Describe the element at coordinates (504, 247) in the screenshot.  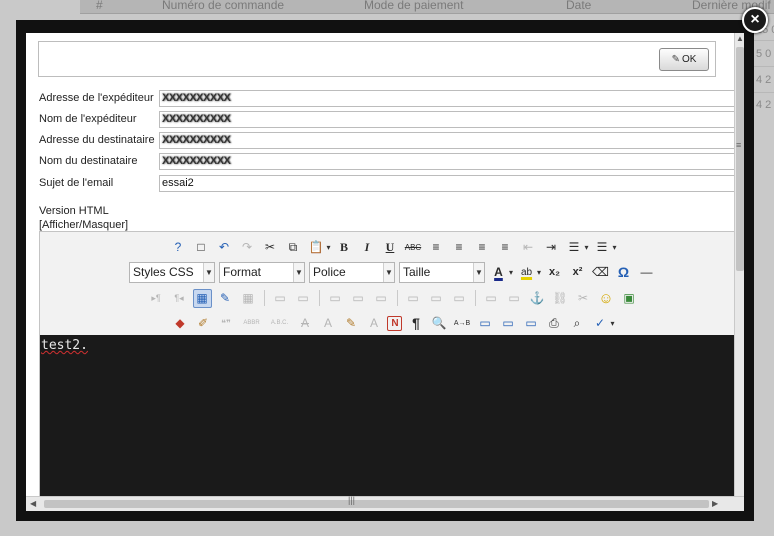
I see `justify-icon: ≡` at that location.